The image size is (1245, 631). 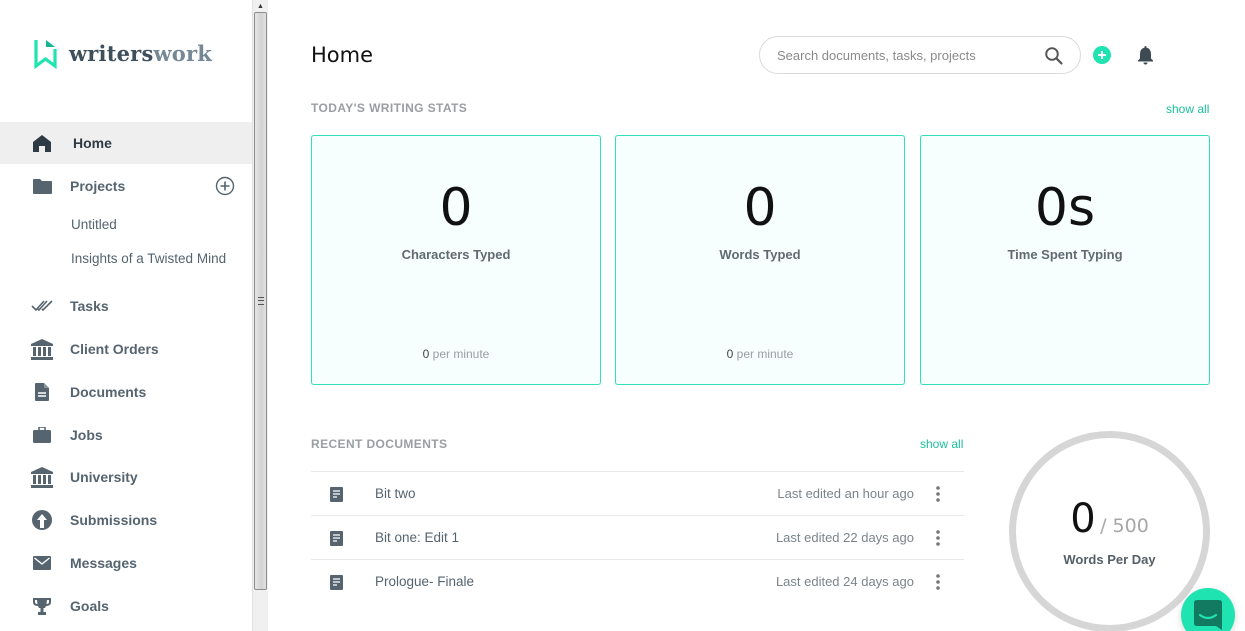 I want to click on trophy-icon, so click(x=42, y=606).